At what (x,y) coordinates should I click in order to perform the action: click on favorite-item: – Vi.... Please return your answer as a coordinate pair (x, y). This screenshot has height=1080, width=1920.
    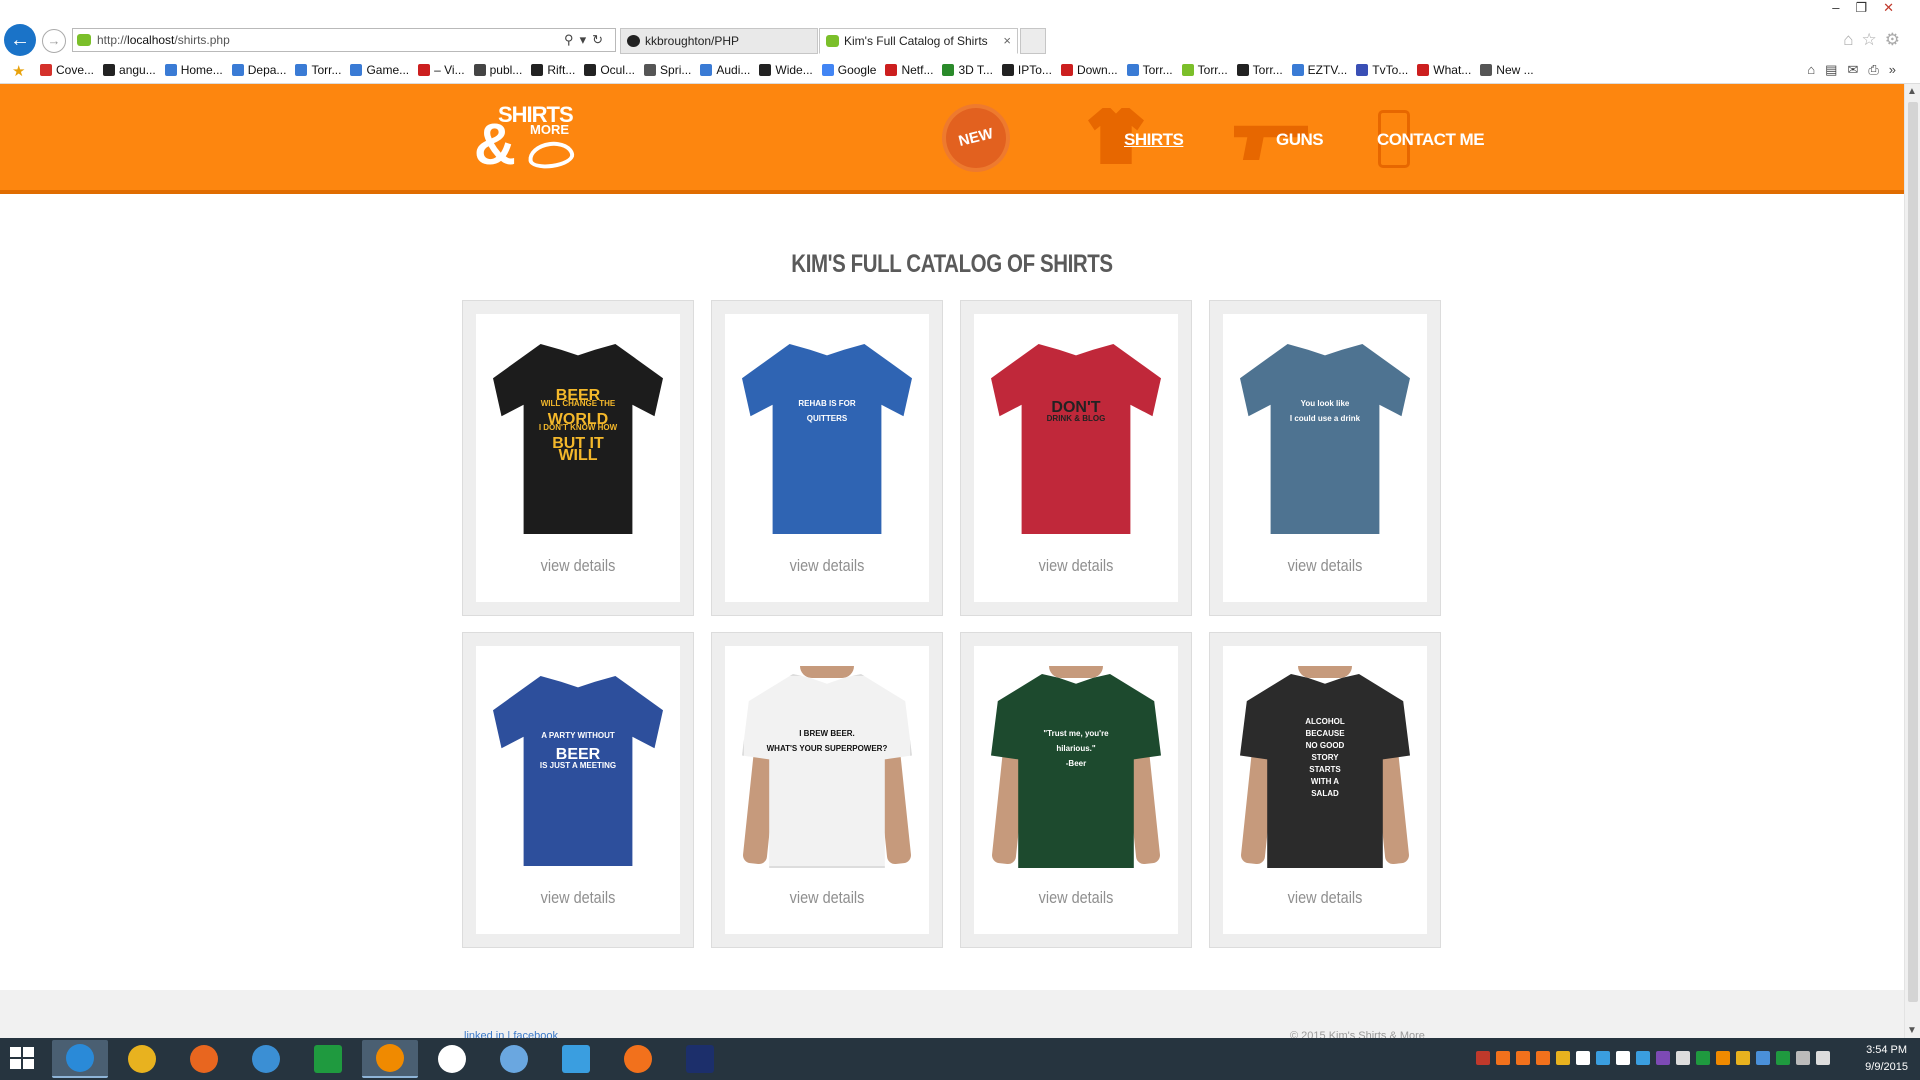
    Looking at the image, I should click on (441, 70).